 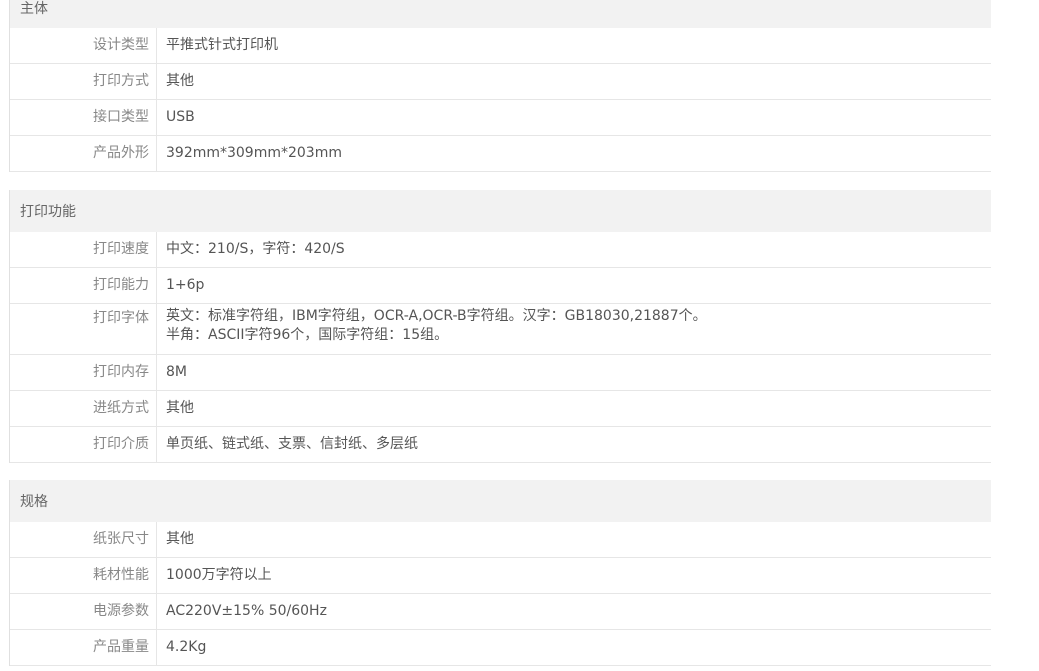 I want to click on spec-row-design-type: 设计类型 平推式针式打印机, so click(x=500, y=46).